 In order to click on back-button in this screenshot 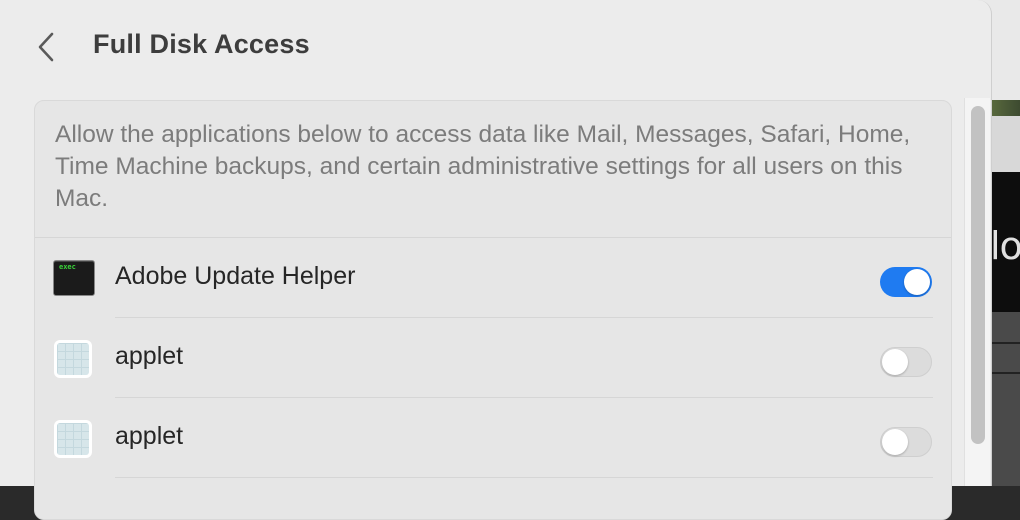, I will do `click(46, 47)`.